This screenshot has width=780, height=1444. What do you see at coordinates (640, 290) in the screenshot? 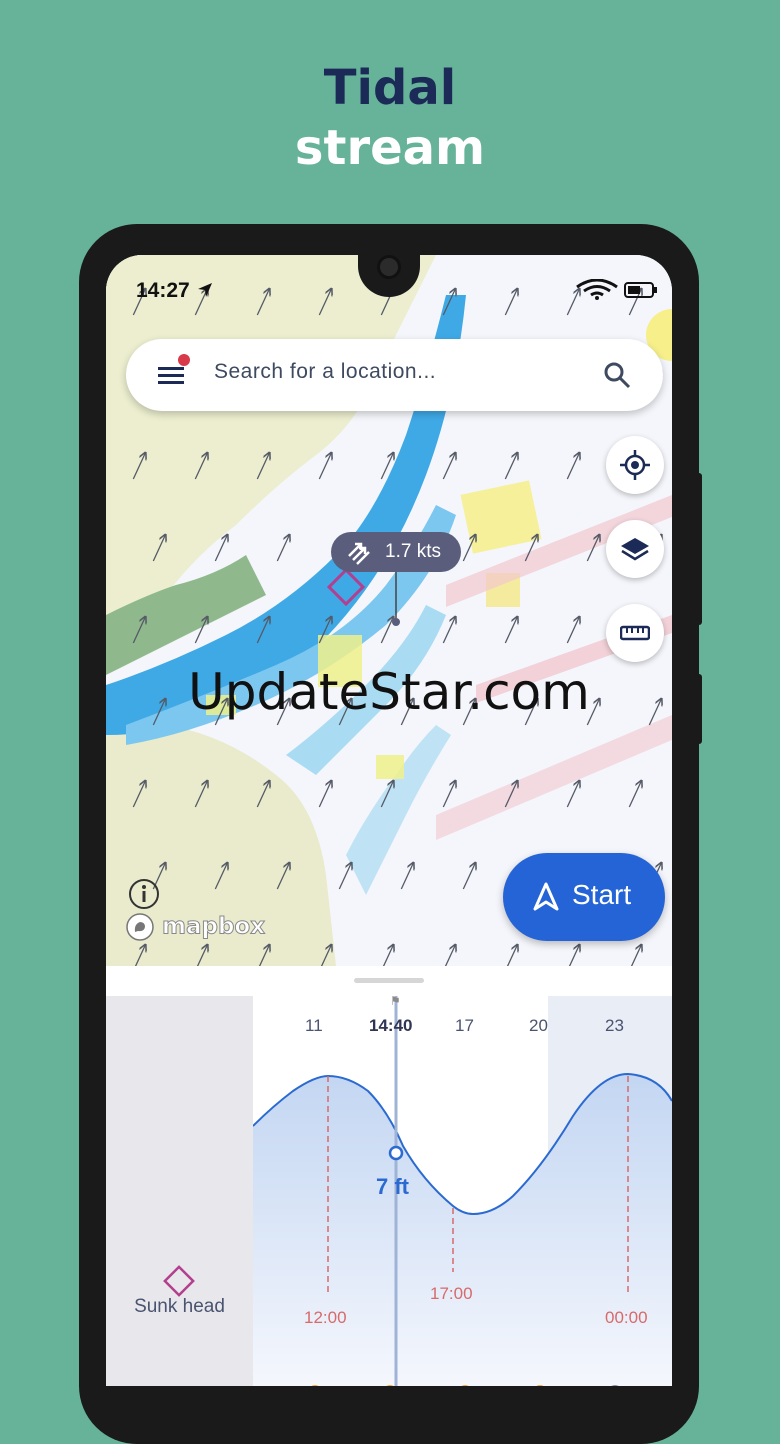
I see `battery-icon` at bounding box center [640, 290].